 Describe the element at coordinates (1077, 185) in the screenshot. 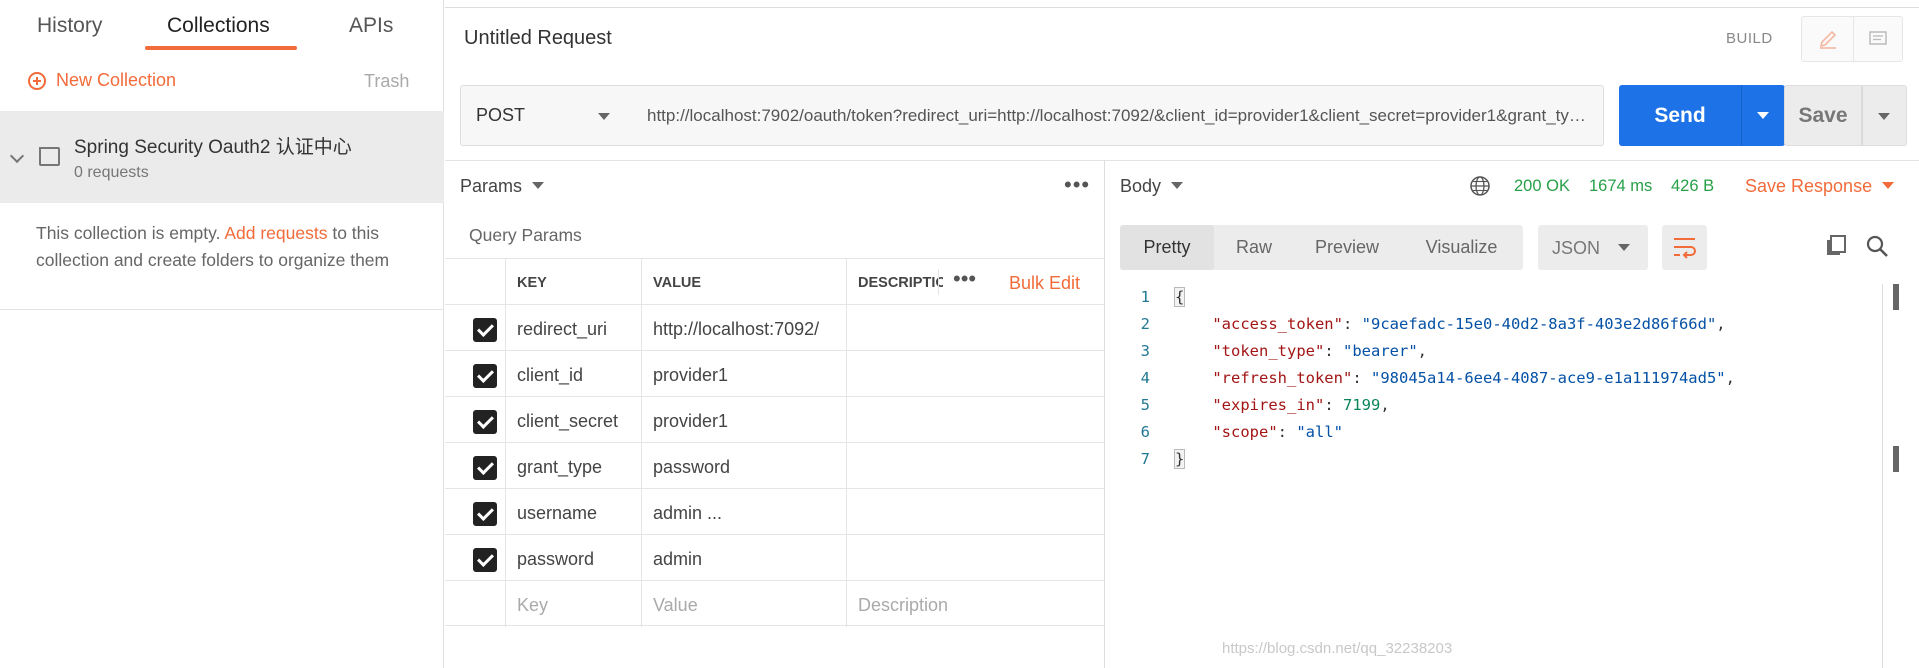

I see `more-options-icon: •••` at that location.